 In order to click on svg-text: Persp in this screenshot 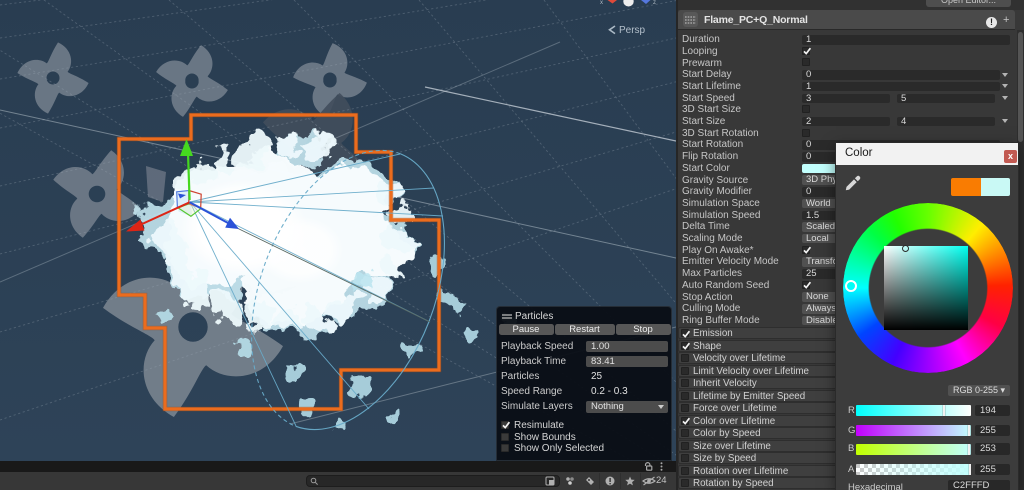, I will do `click(632, 30)`.